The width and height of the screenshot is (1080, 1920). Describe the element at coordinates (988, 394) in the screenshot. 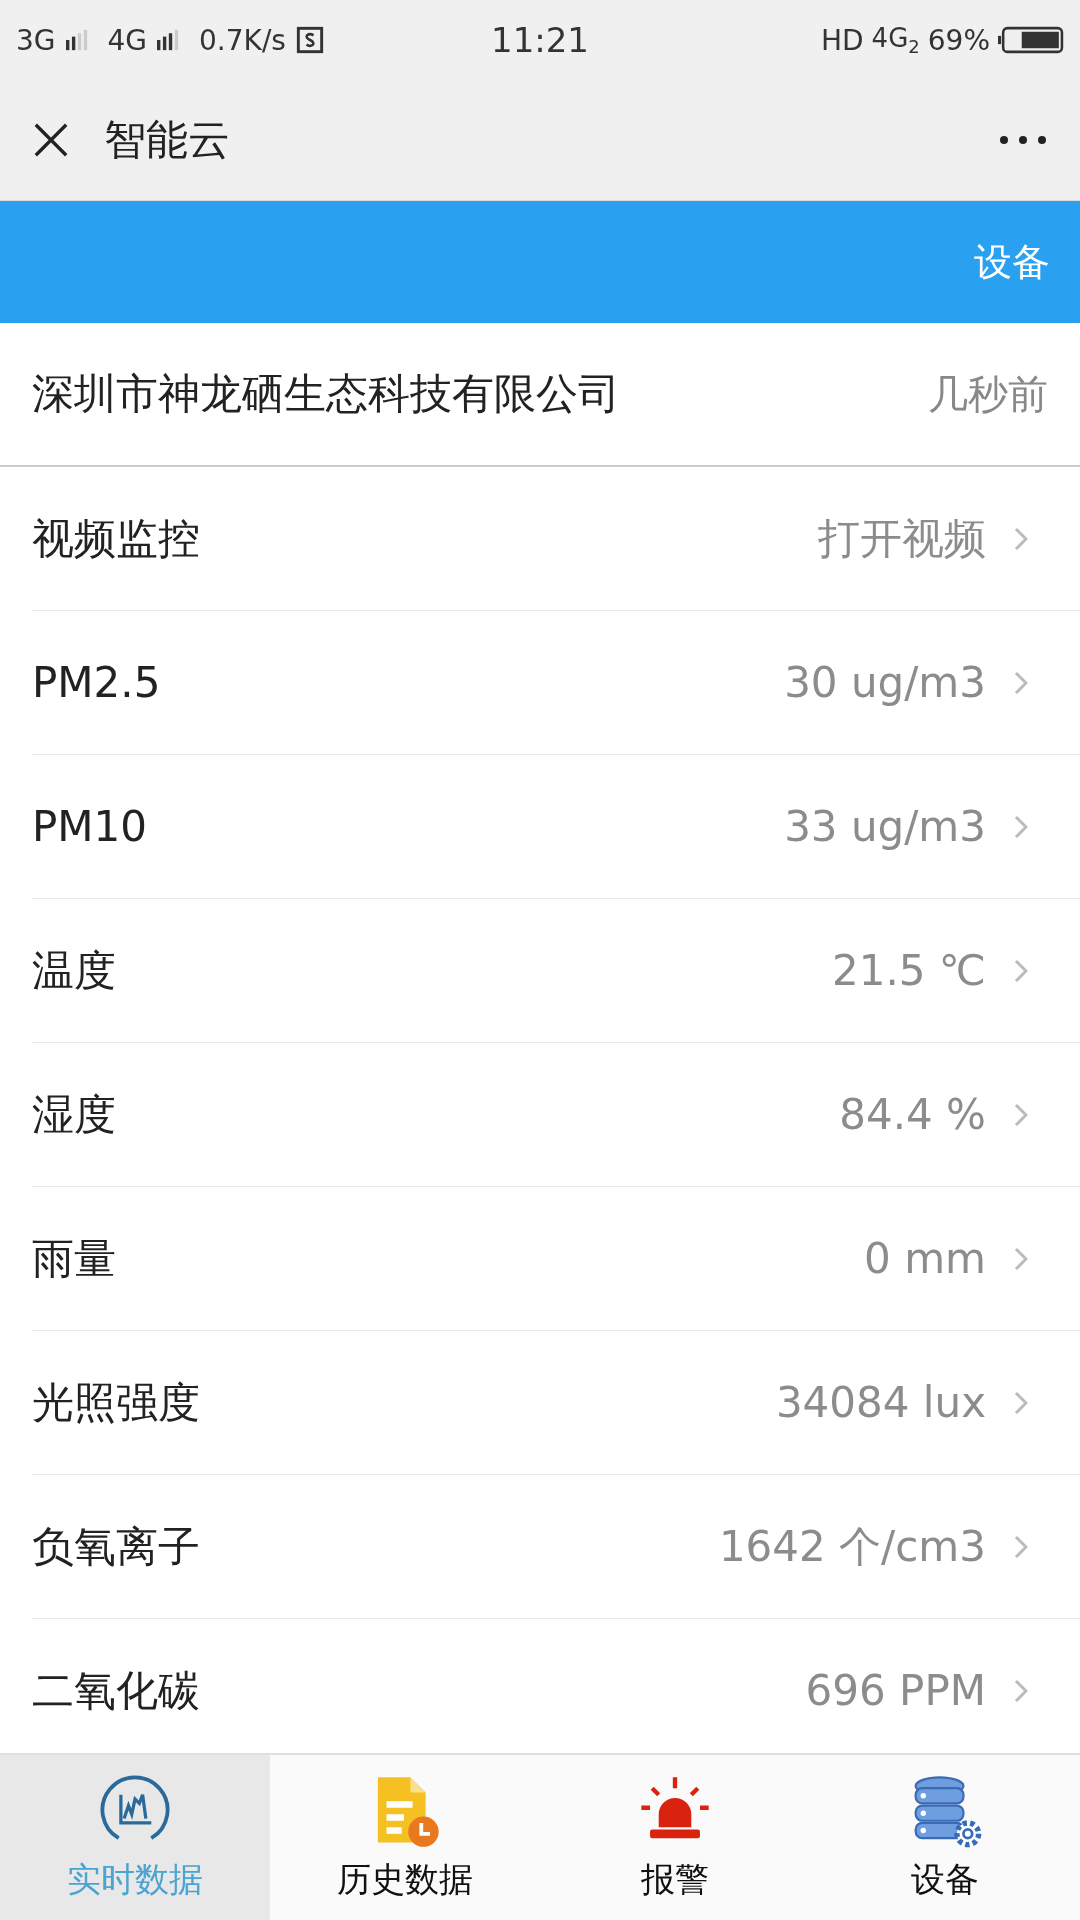

I see `update-time: 几秒前` at that location.